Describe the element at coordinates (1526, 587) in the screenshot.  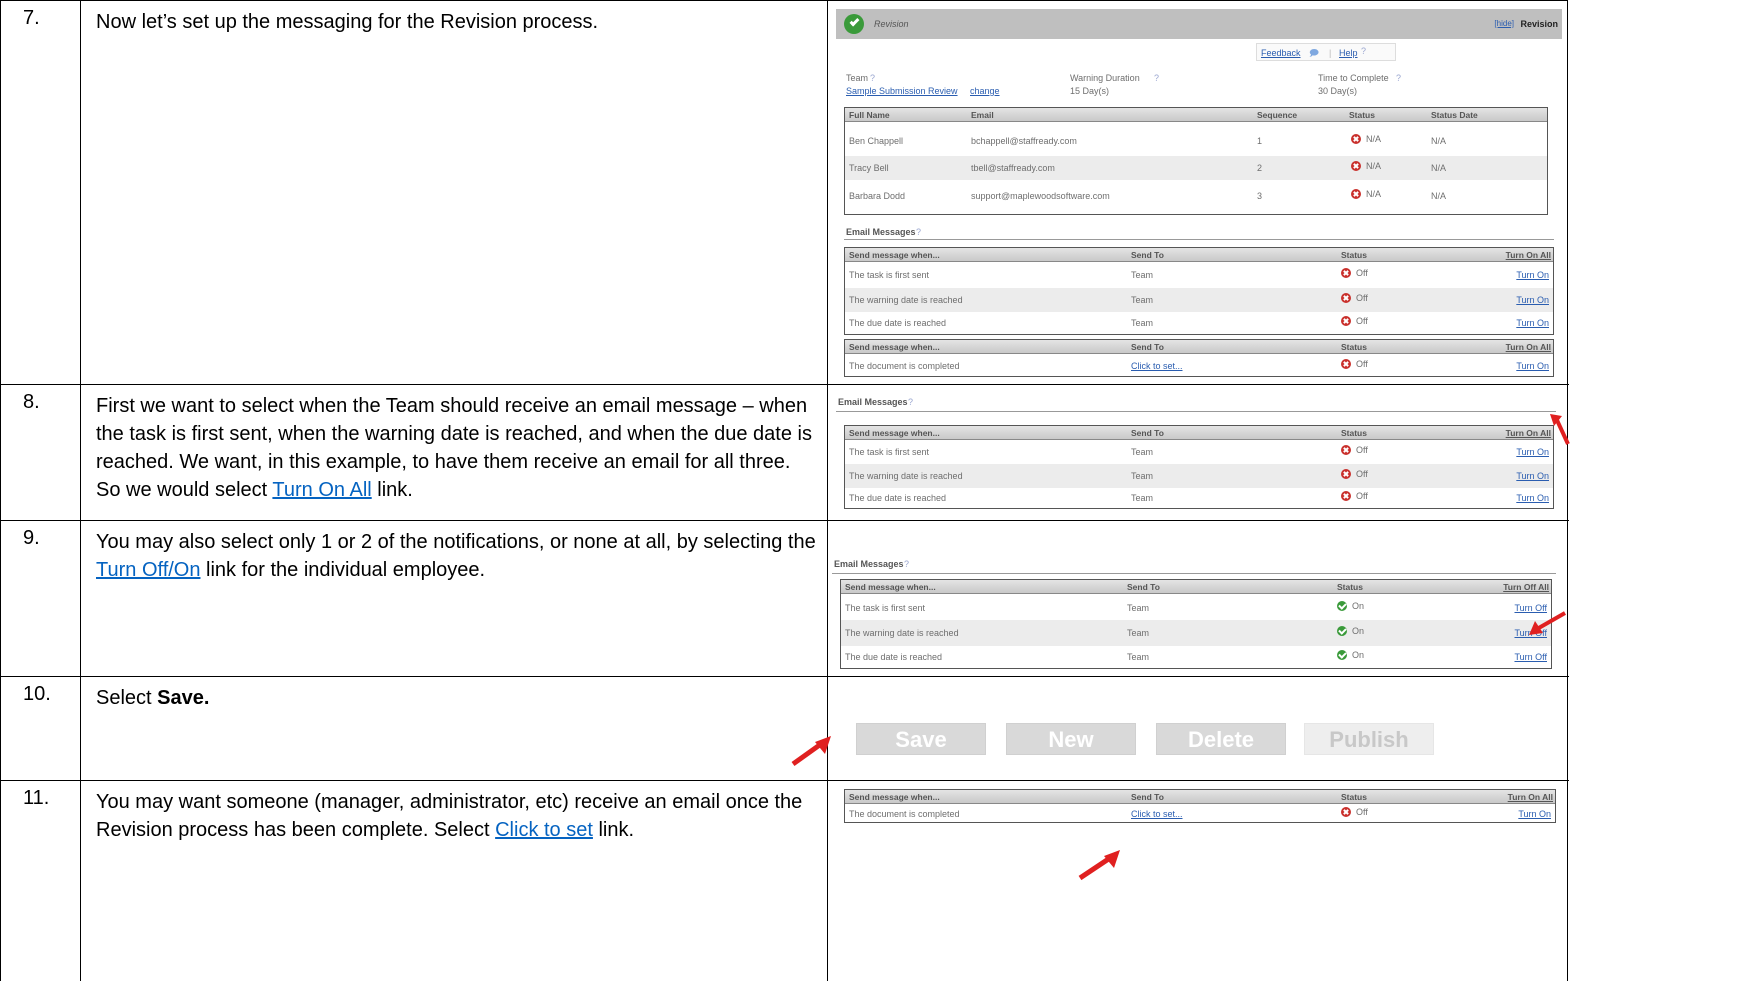
I see `turn-off-all-link: Turn Off All` at that location.